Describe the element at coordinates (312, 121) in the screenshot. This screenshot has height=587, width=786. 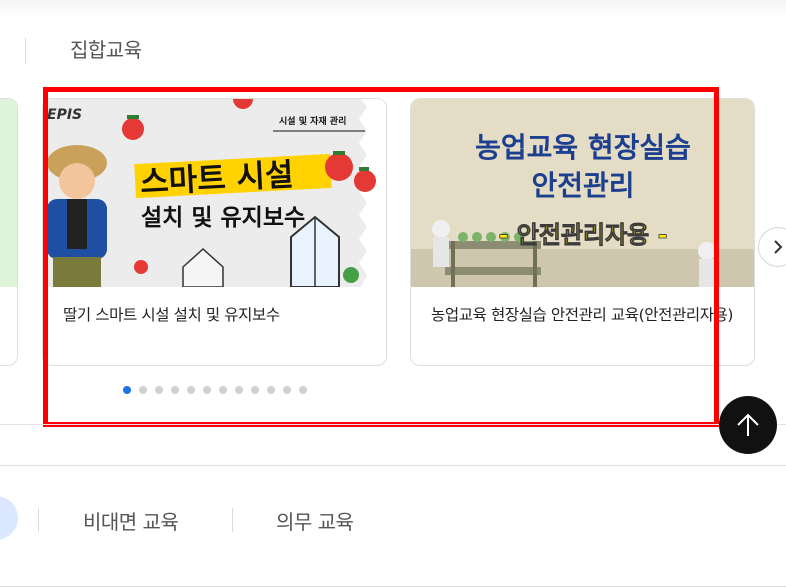
I see `thumb-corner-tag: 시설 및 자재 관리` at that location.